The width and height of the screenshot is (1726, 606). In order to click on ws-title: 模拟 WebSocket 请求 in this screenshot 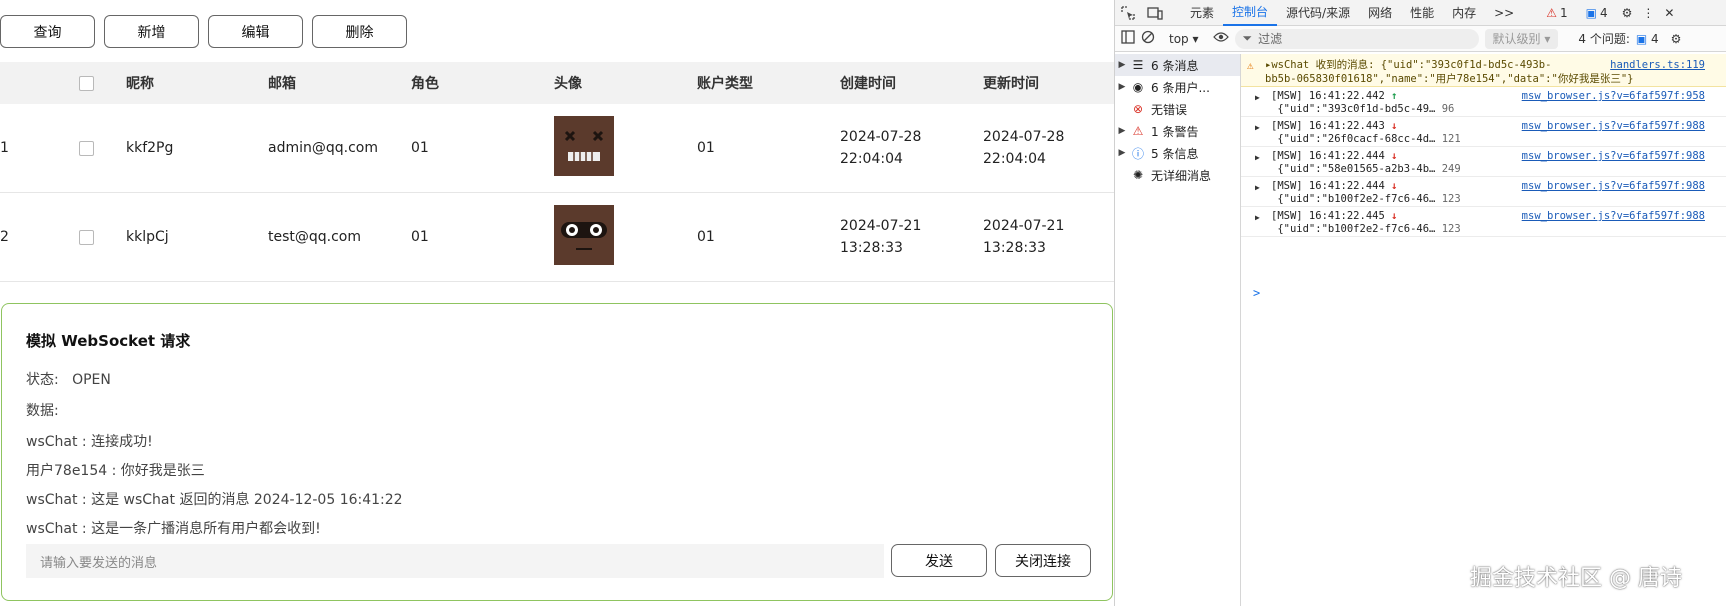, I will do `click(108, 341)`.